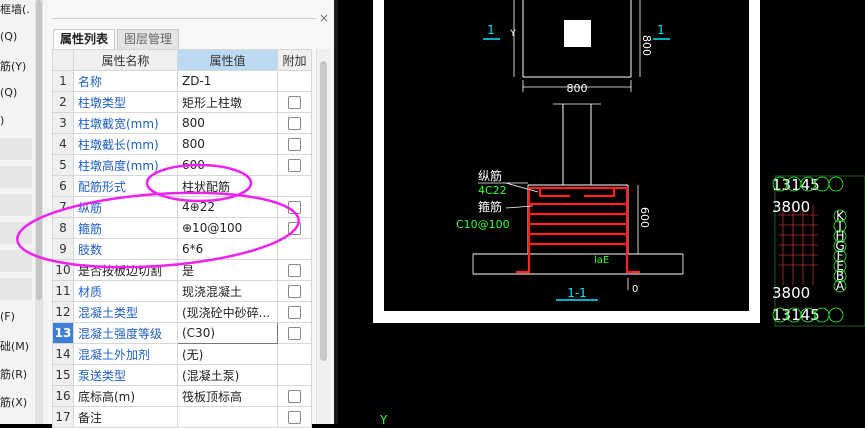  What do you see at coordinates (227, 207) in the screenshot?
I see `property-value: 4⊕22` at bounding box center [227, 207].